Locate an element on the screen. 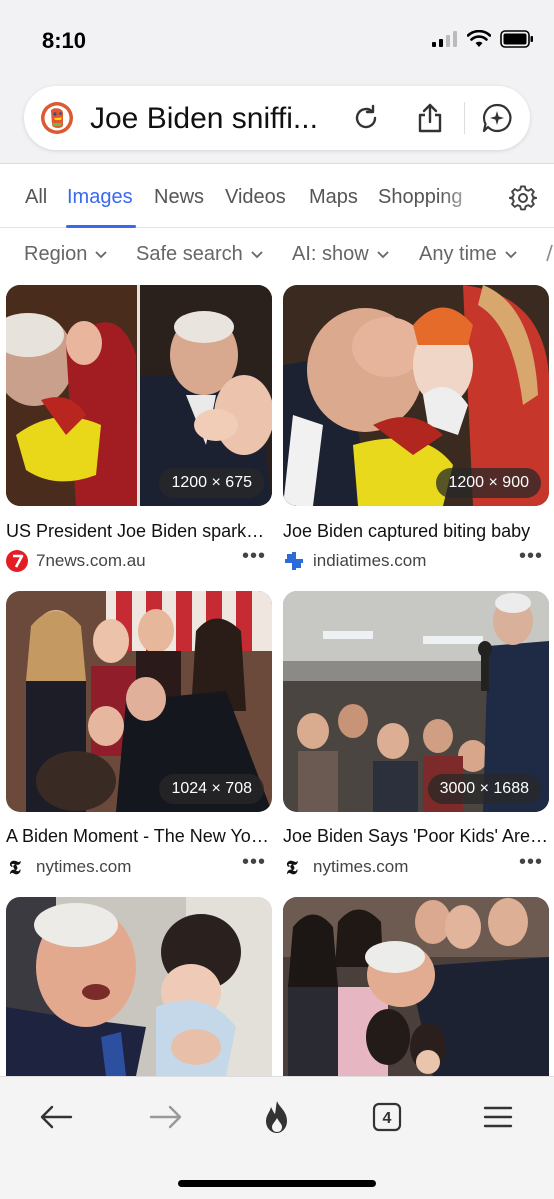  result-thumbnail: 1024 × 708 is located at coordinates (139, 701).